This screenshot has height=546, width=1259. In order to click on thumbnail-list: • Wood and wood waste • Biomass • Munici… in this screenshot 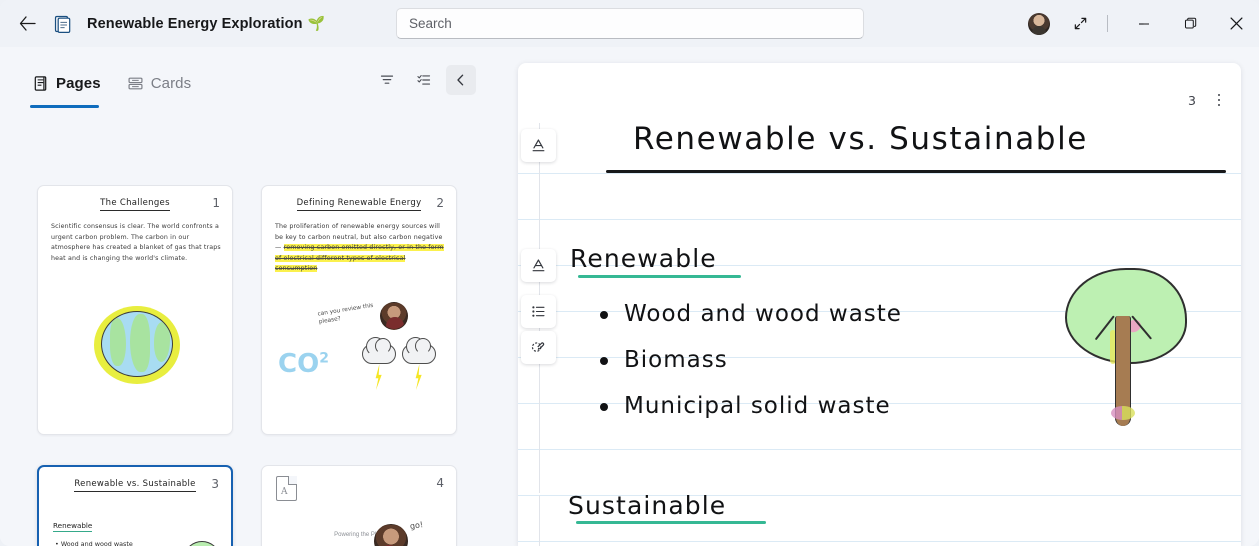, I will do `click(94, 542)`.